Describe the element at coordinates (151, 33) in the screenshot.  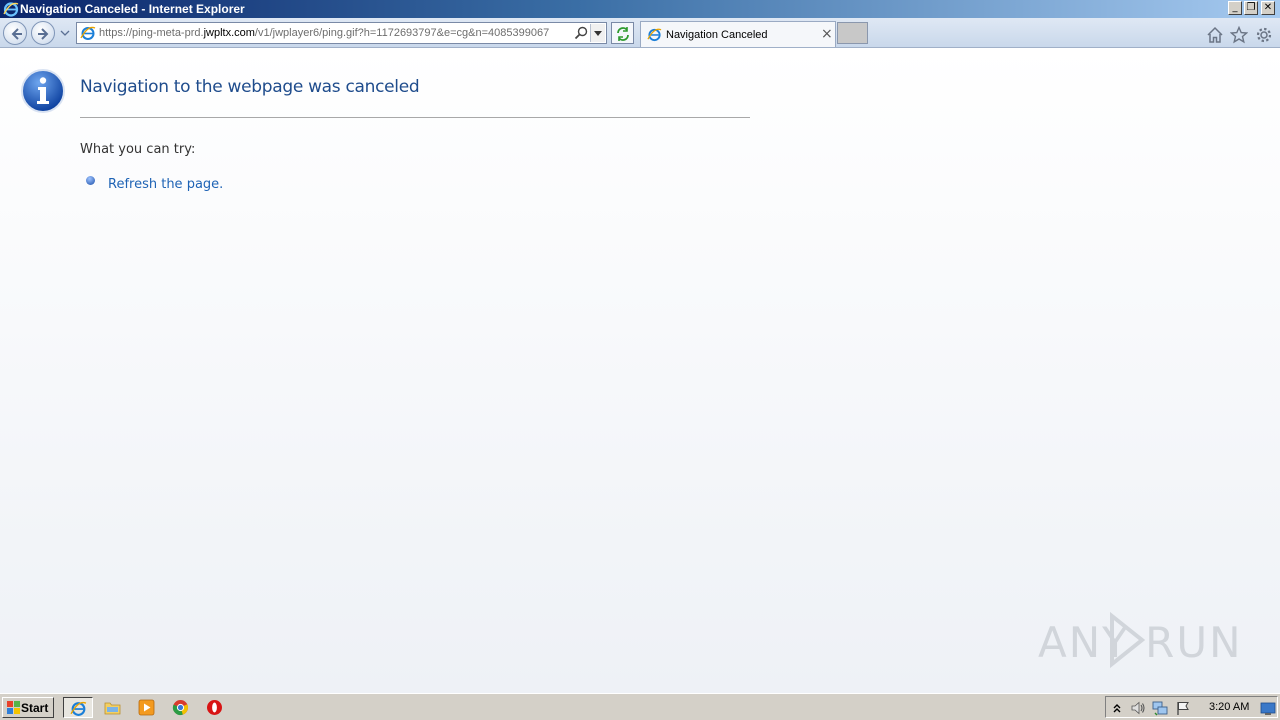
I see `url-prefix: https://ping-meta-prd.` at that location.